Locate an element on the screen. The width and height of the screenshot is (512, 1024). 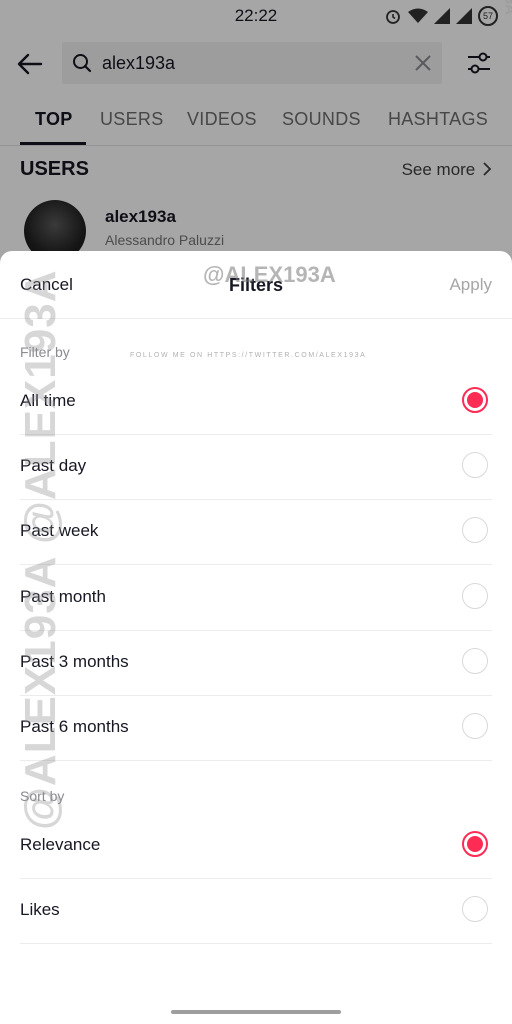
option-label: Past 3 months is located at coordinates (74, 661).